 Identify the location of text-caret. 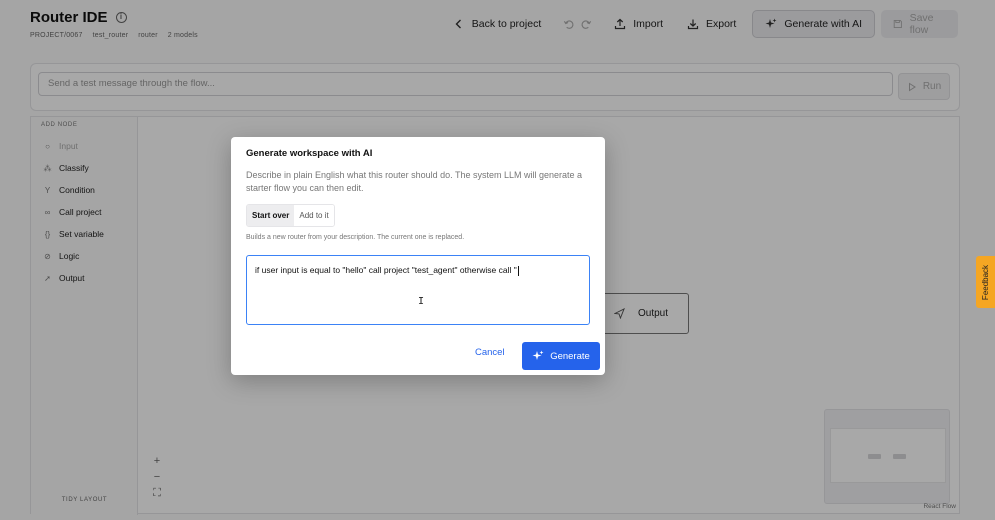
(518, 270).